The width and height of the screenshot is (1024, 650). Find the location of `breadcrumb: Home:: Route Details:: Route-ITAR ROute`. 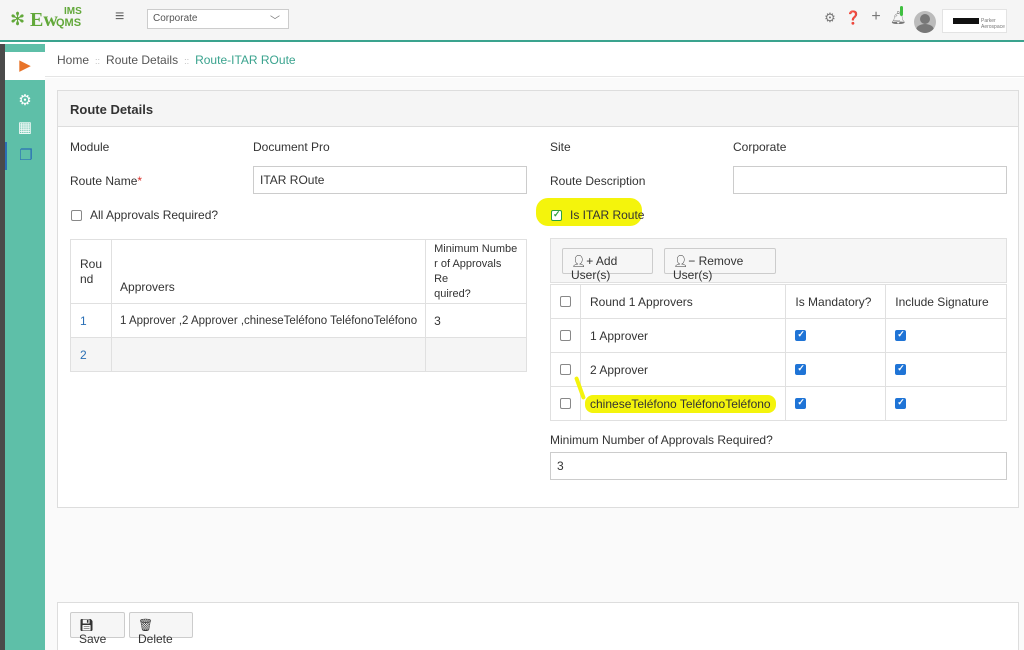

breadcrumb: Home:: Route Details:: Route-ITAR ROute is located at coordinates (534, 60).